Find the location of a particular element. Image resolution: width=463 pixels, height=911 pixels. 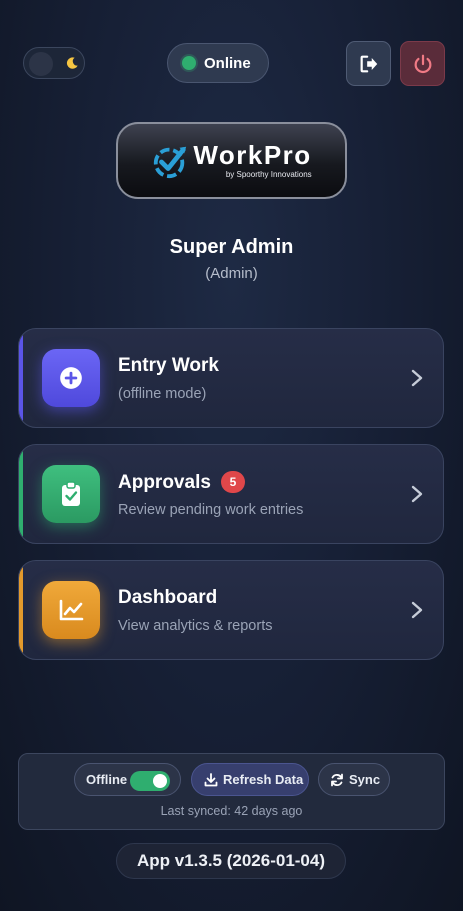

download-icon is located at coordinates (211, 779).